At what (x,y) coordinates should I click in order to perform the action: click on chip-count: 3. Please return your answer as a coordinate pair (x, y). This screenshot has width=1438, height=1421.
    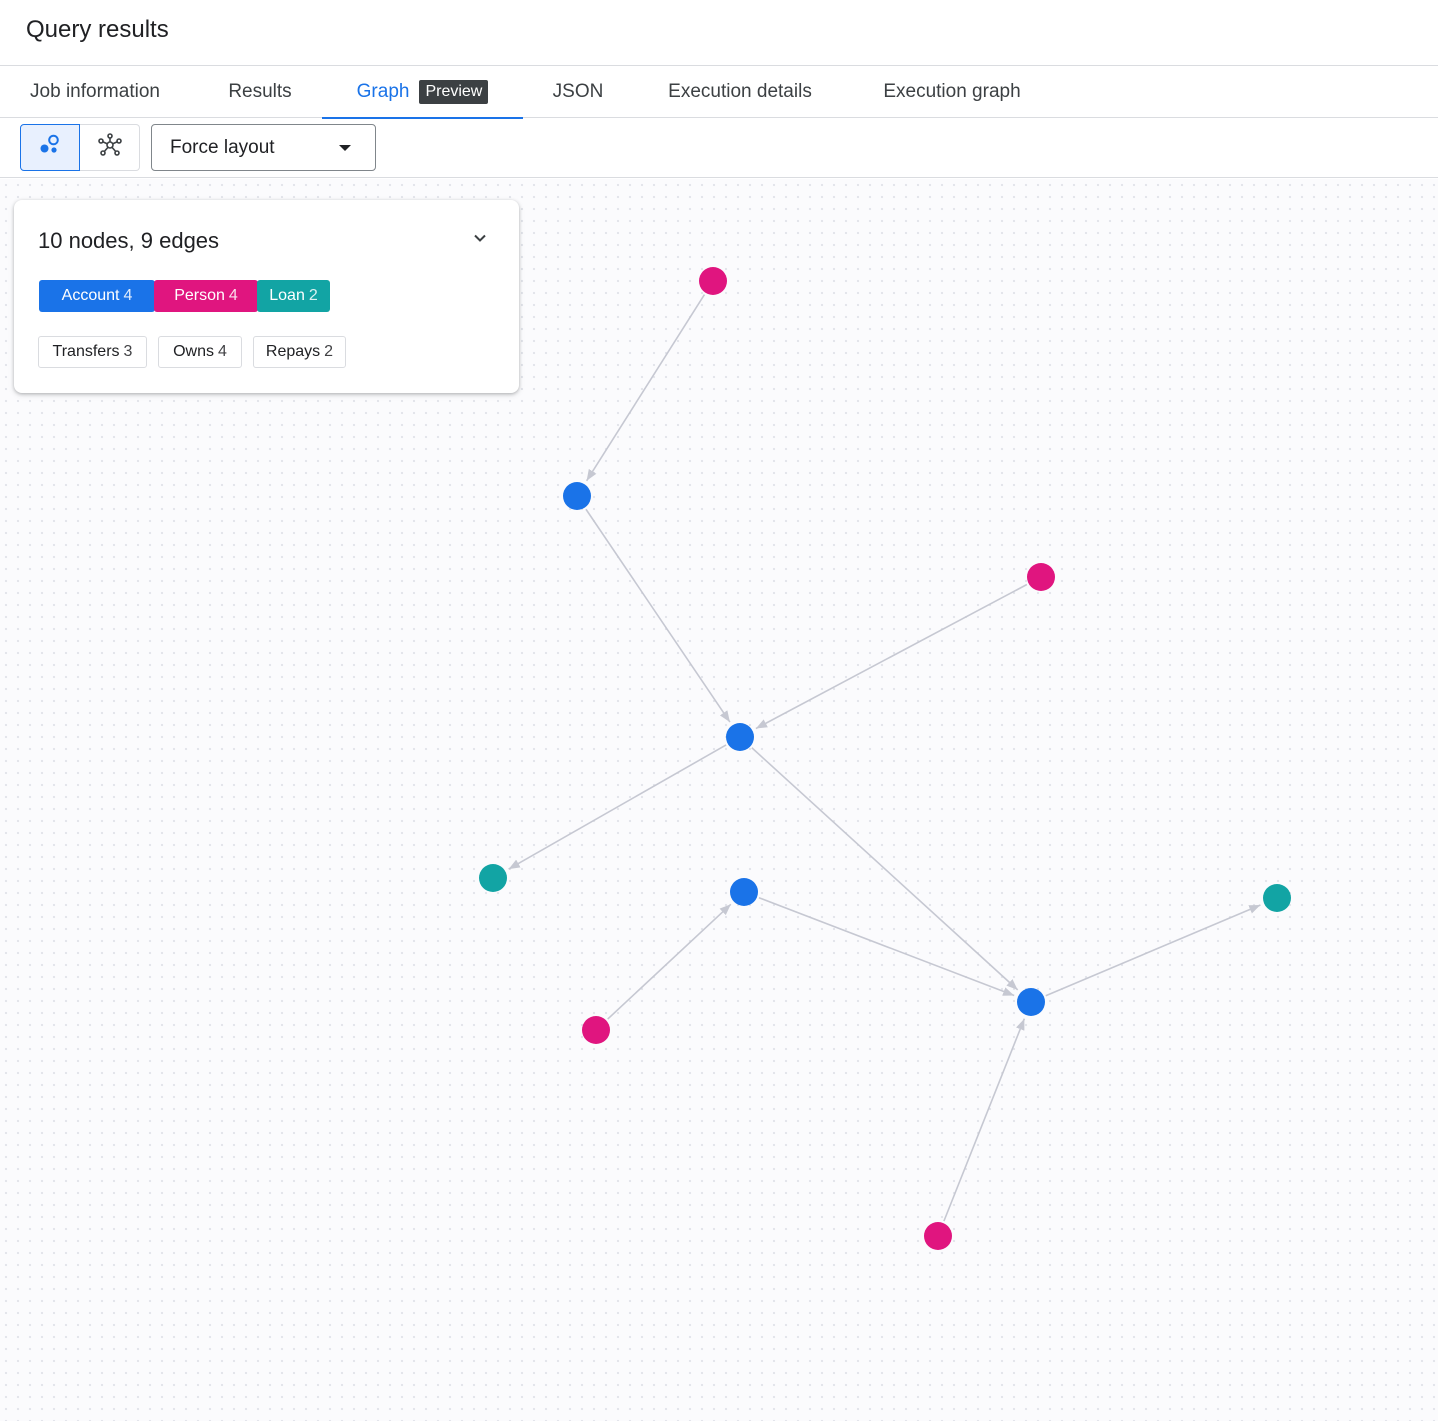
    Looking at the image, I should click on (128, 351).